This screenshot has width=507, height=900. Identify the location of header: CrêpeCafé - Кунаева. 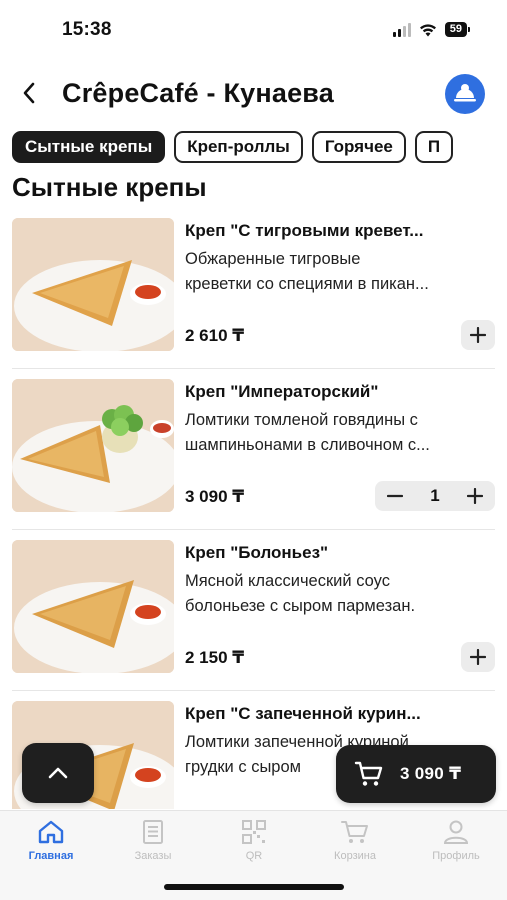
(253, 94).